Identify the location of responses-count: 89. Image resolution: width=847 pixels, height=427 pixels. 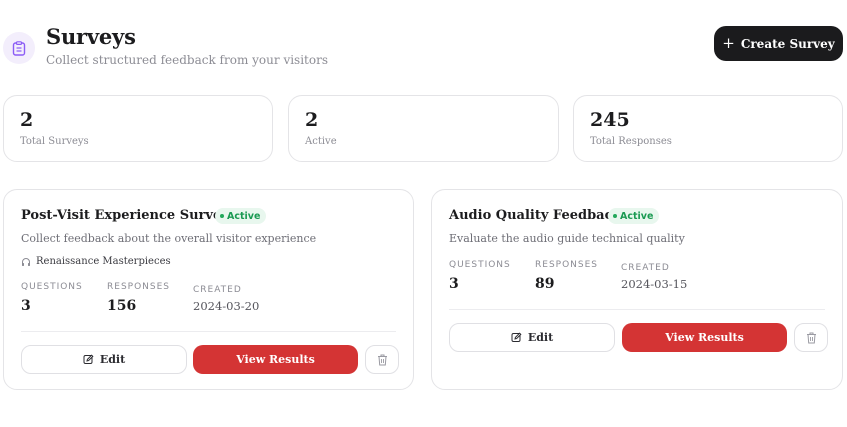
(545, 284).